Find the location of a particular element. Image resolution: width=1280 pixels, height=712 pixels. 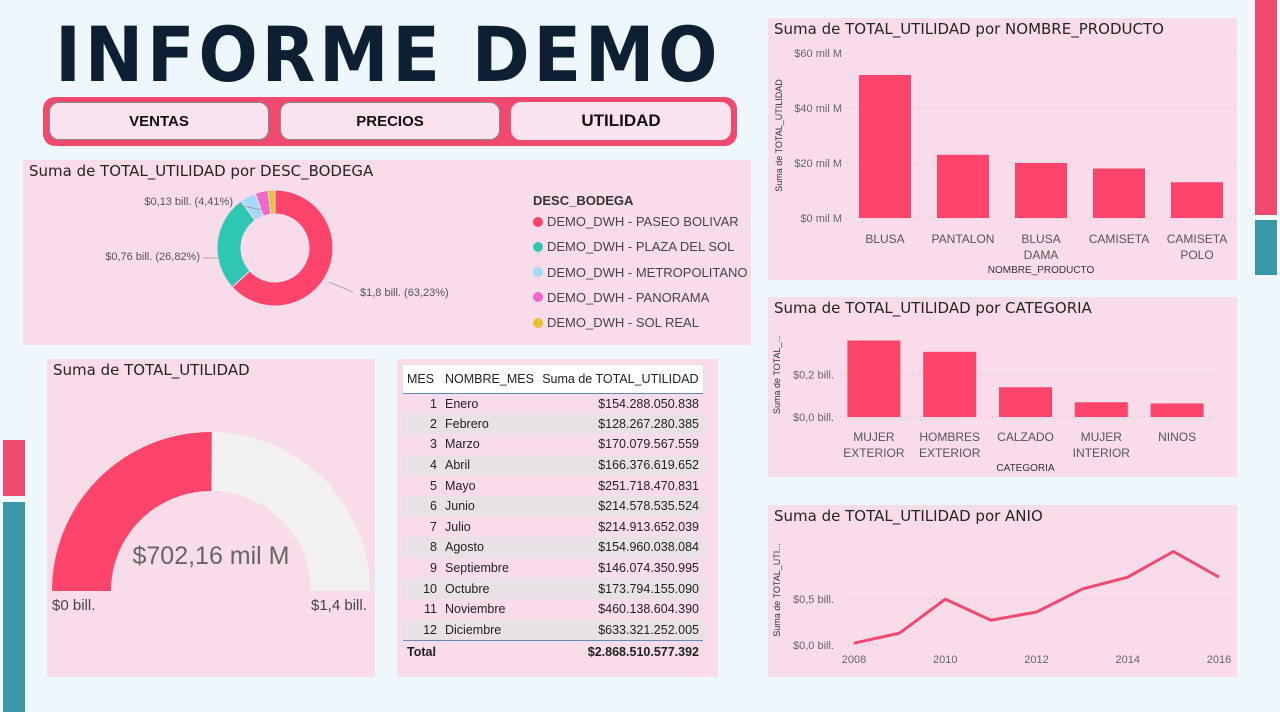

table-row: 1 Enero $154.288.050.838 is located at coordinates (553, 403).